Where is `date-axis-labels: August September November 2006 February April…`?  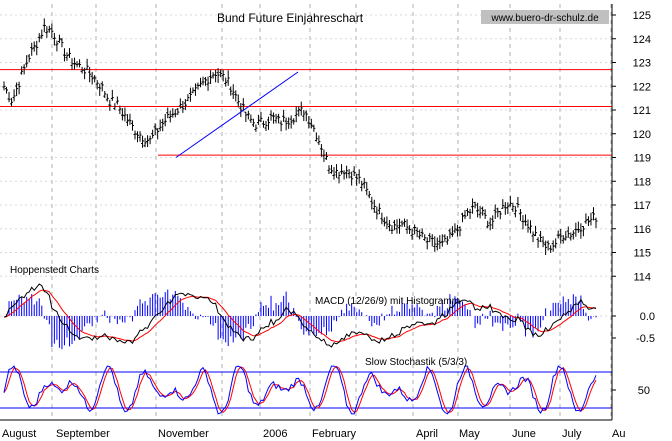
date-axis-labels: August September November 2006 February April… is located at coordinates (313, 434).